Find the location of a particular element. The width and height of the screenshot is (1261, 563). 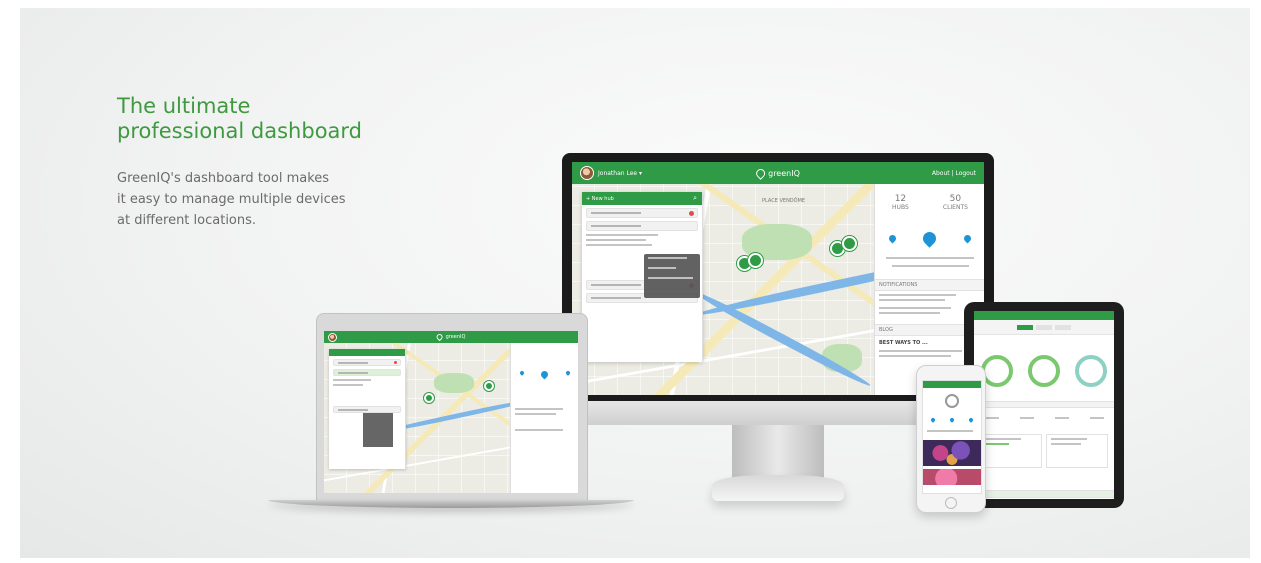

water-stats is located at coordinates (929, 238).